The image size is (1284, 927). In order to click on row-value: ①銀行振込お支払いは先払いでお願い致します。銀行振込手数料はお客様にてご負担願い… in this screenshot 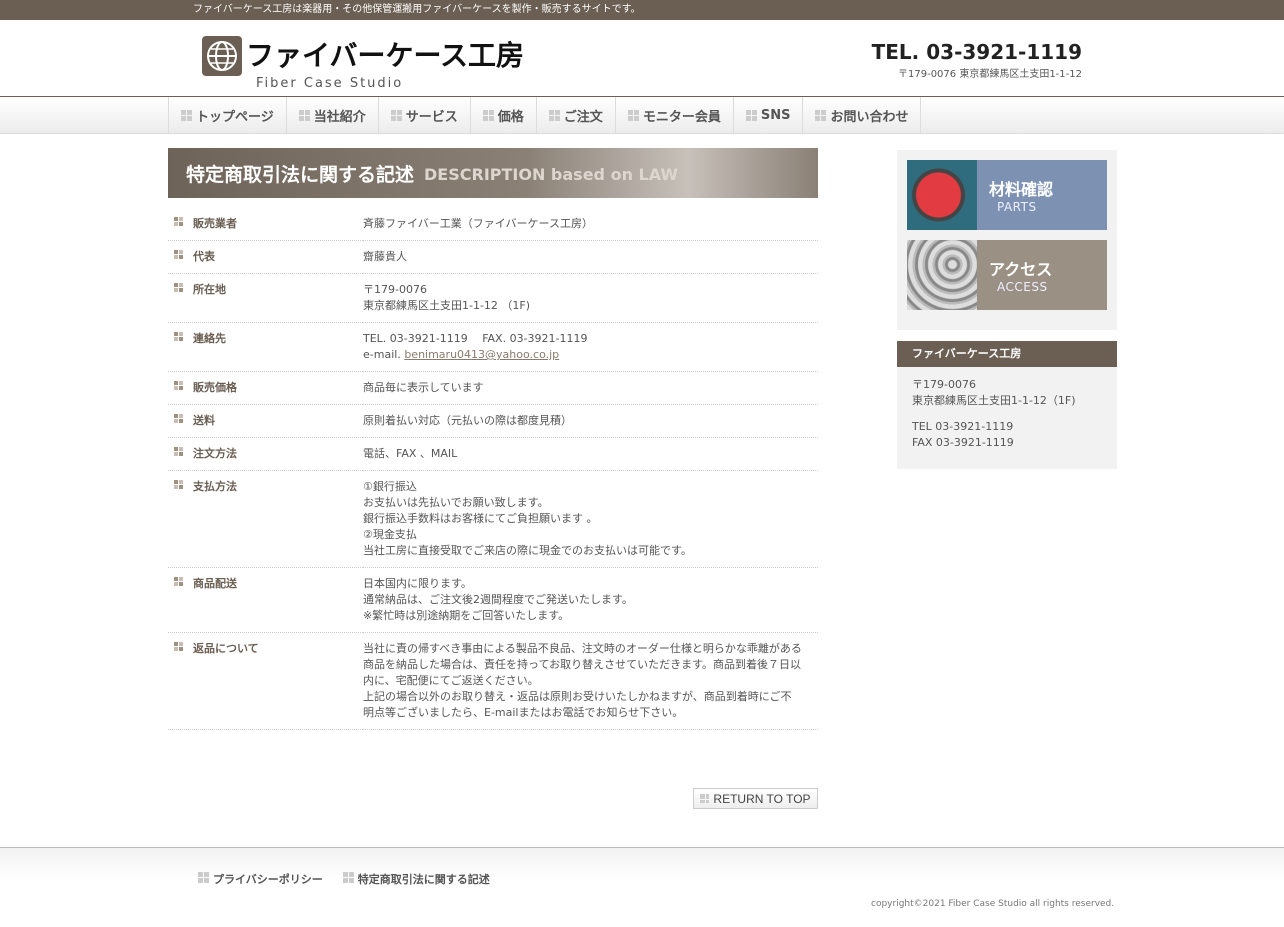, I will do `click(590, 519)`.